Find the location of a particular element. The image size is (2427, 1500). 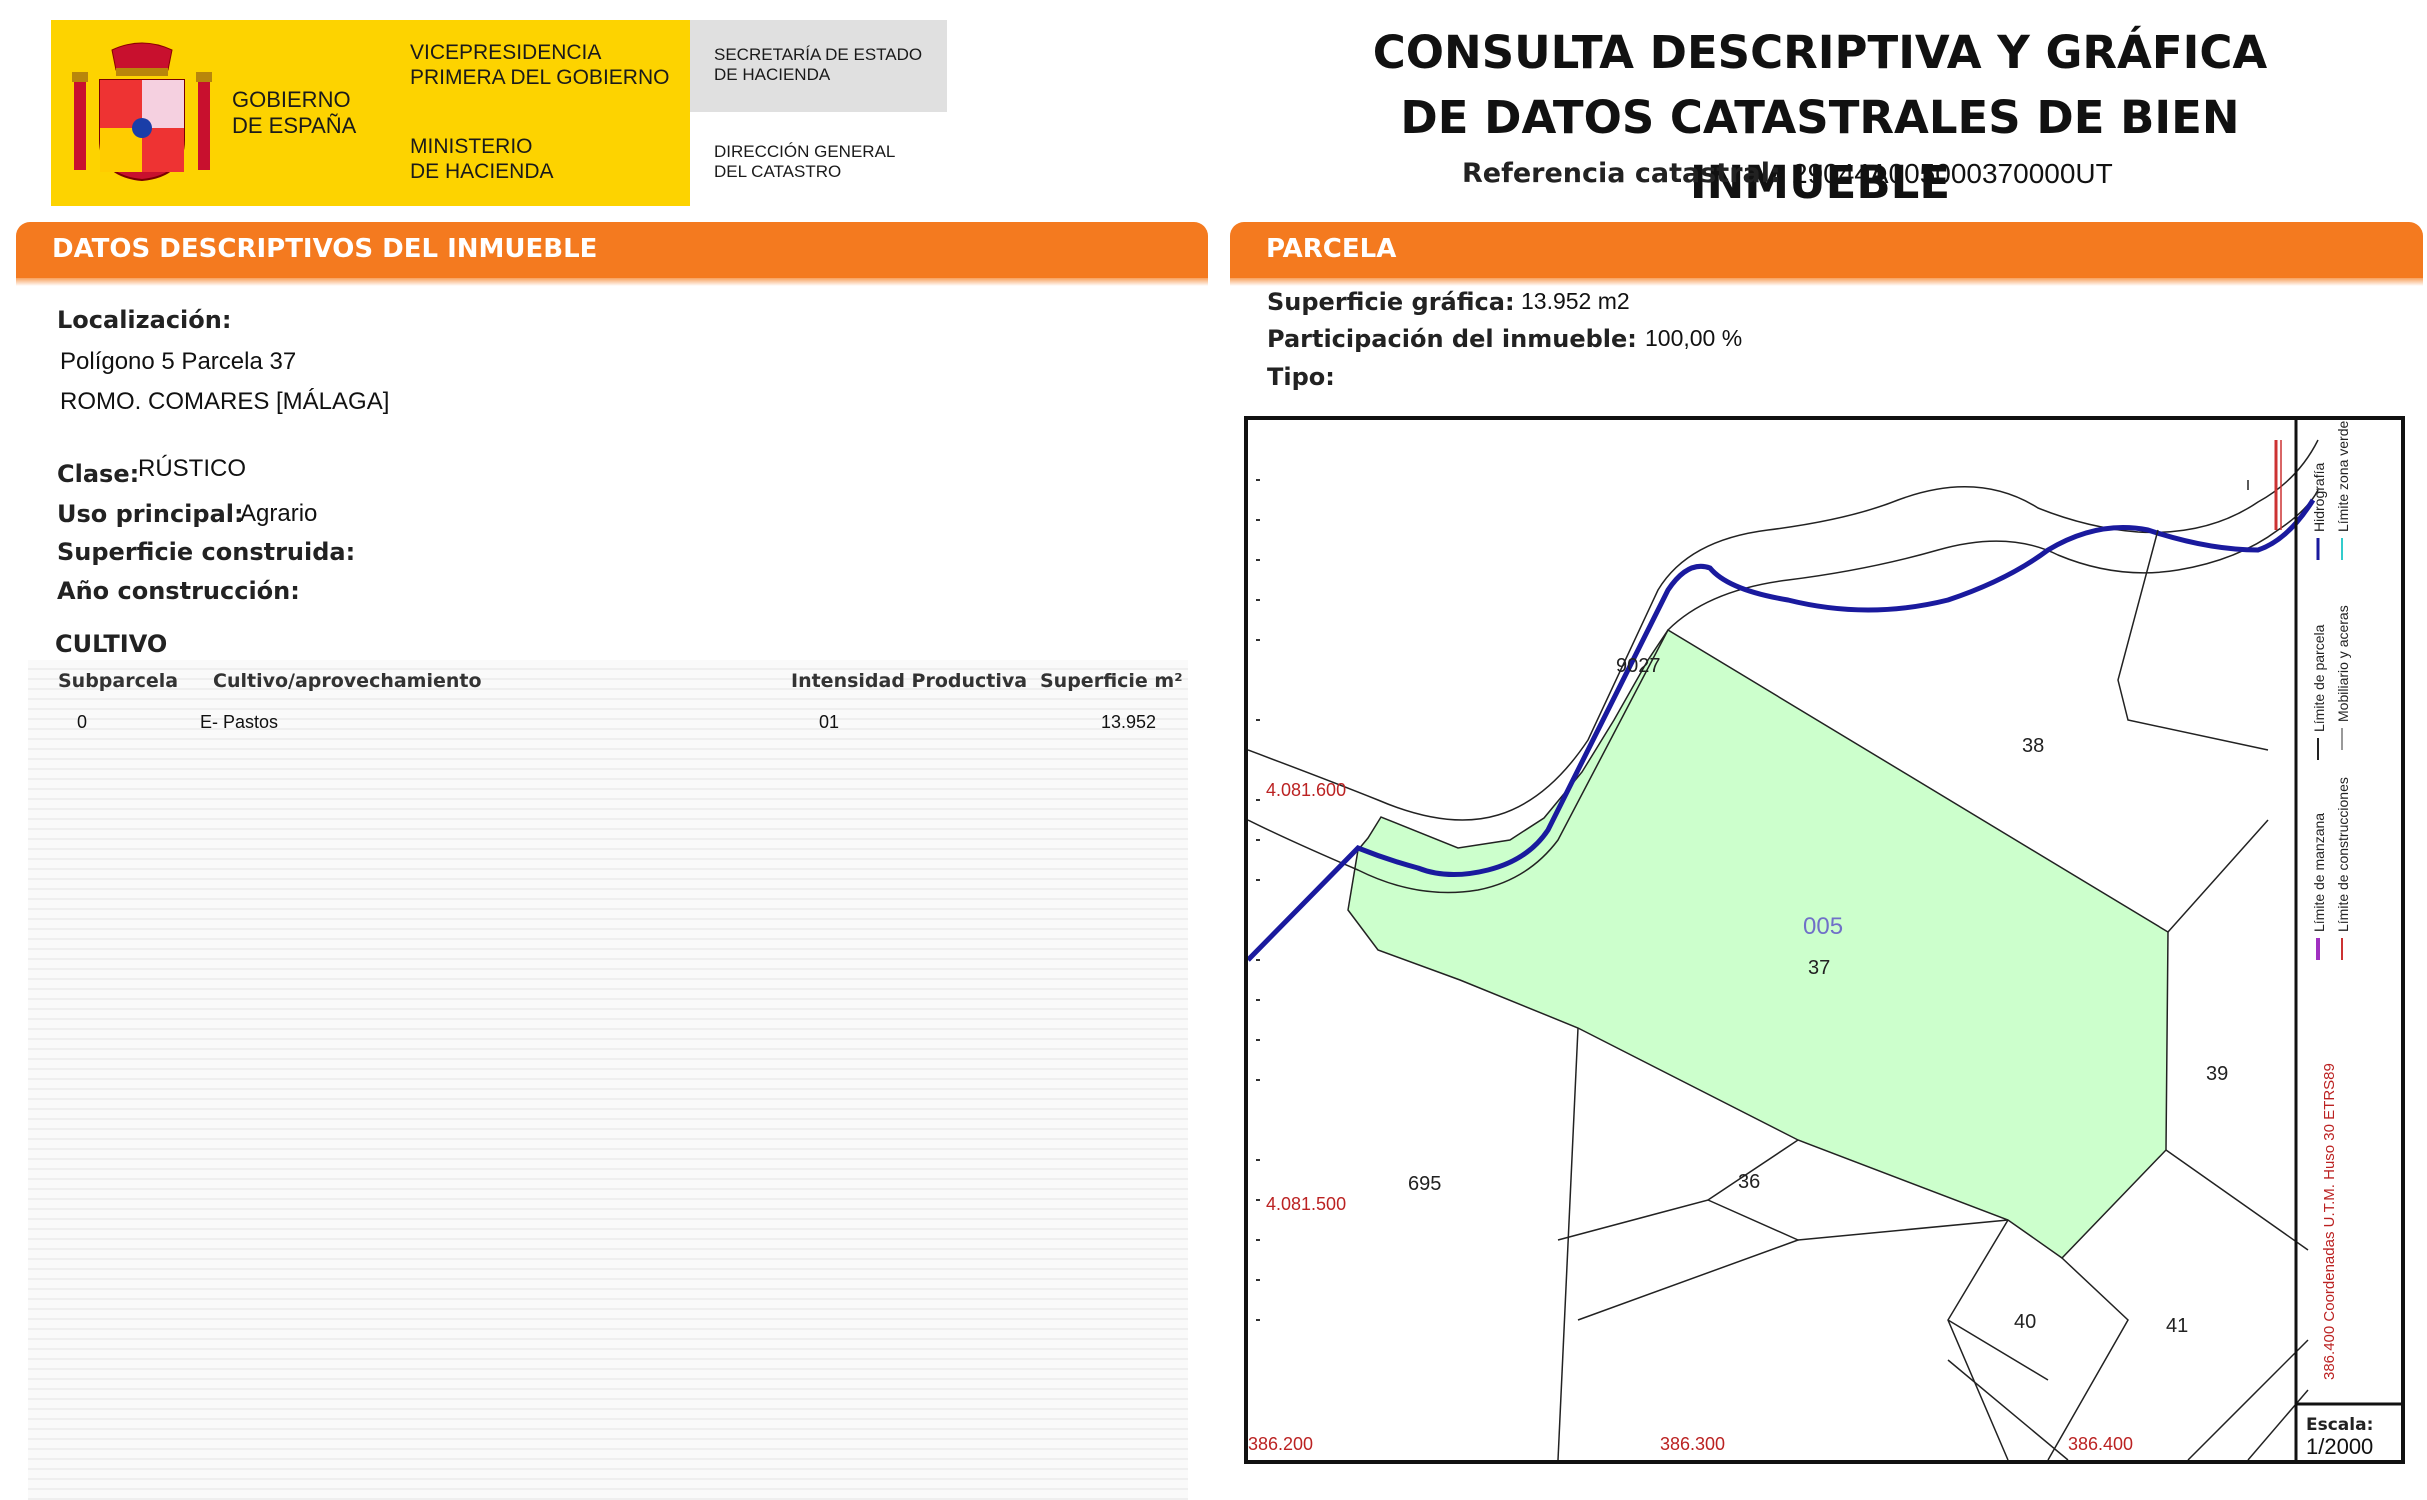

gobierno-text: GOBIERNO DE ESPAÑA is located at coordinates (294, 113).